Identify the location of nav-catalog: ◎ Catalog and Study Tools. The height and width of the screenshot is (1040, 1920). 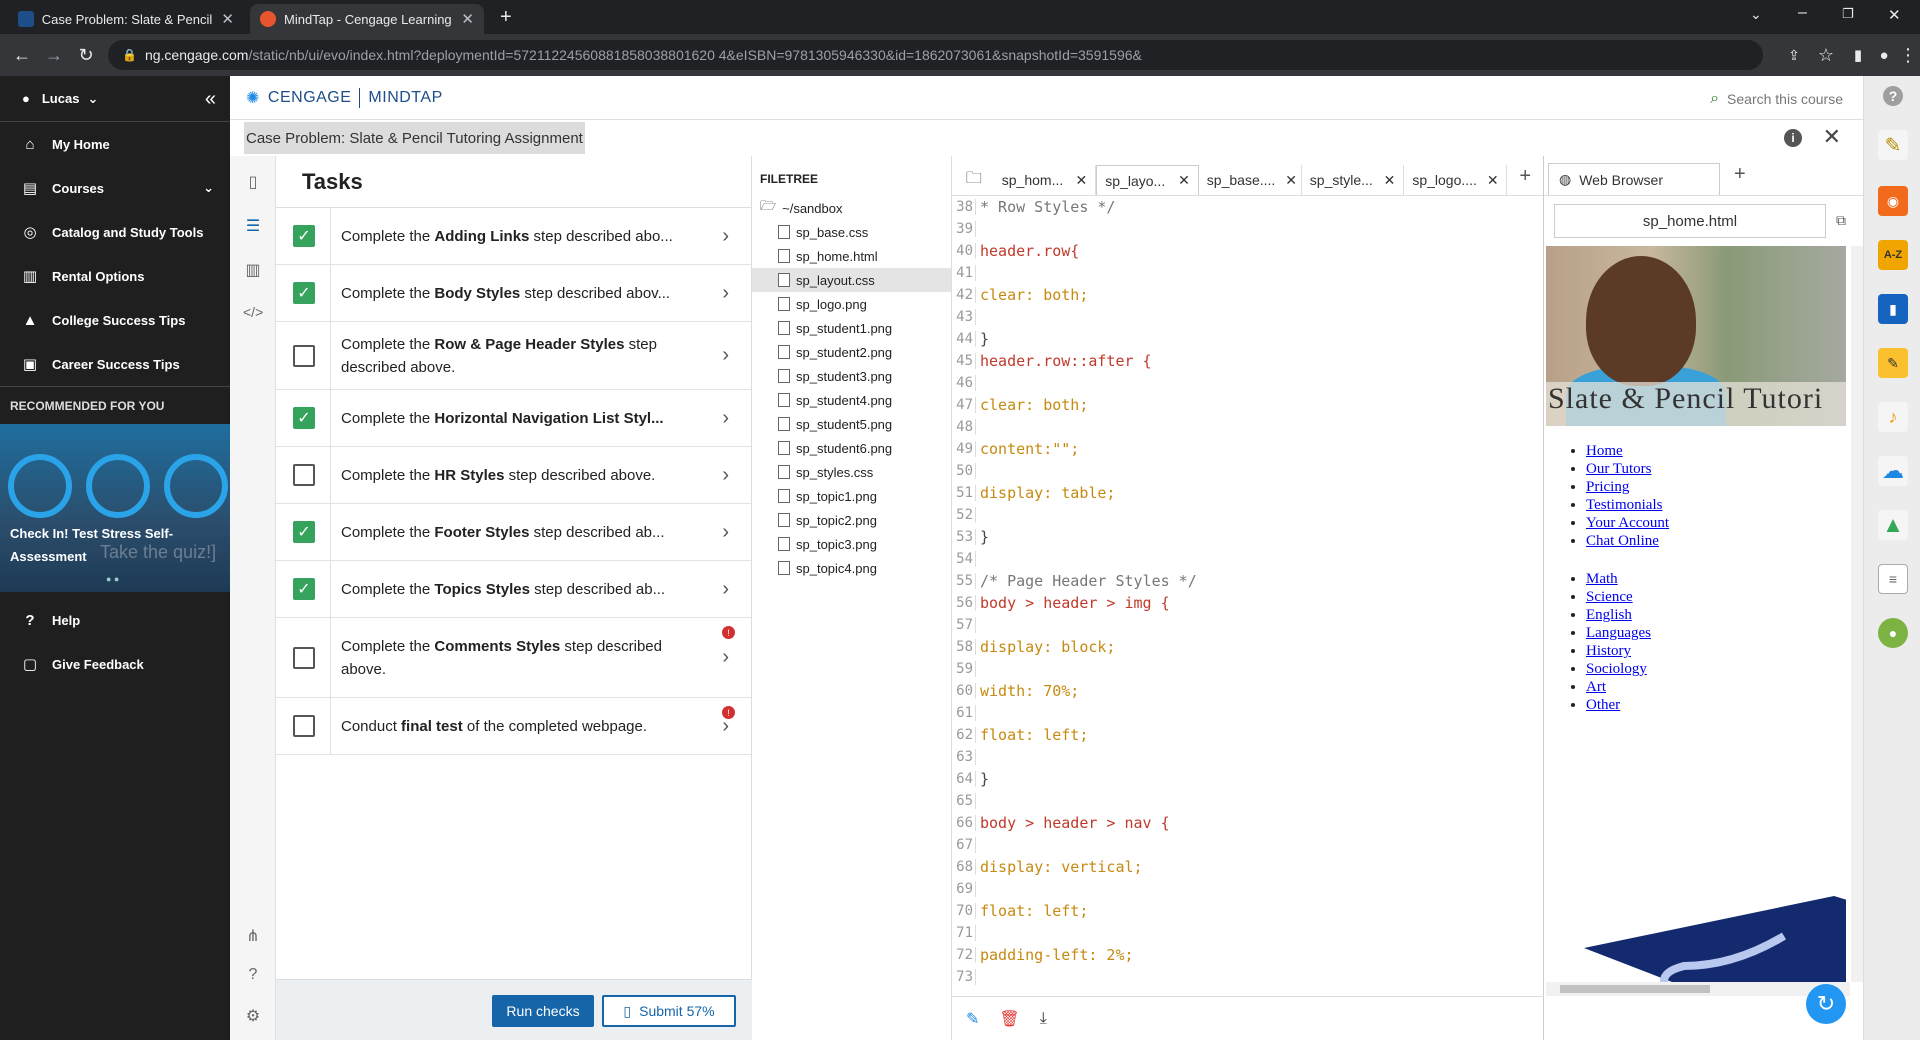
(115, 232).